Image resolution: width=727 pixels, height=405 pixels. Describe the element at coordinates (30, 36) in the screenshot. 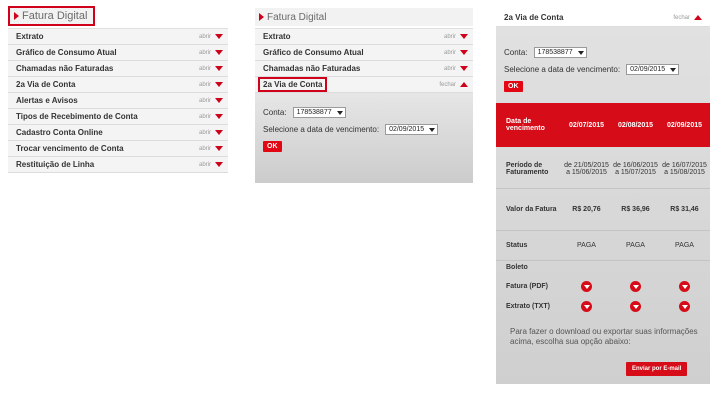

I see `menu-item-label: Extrato` at that location.